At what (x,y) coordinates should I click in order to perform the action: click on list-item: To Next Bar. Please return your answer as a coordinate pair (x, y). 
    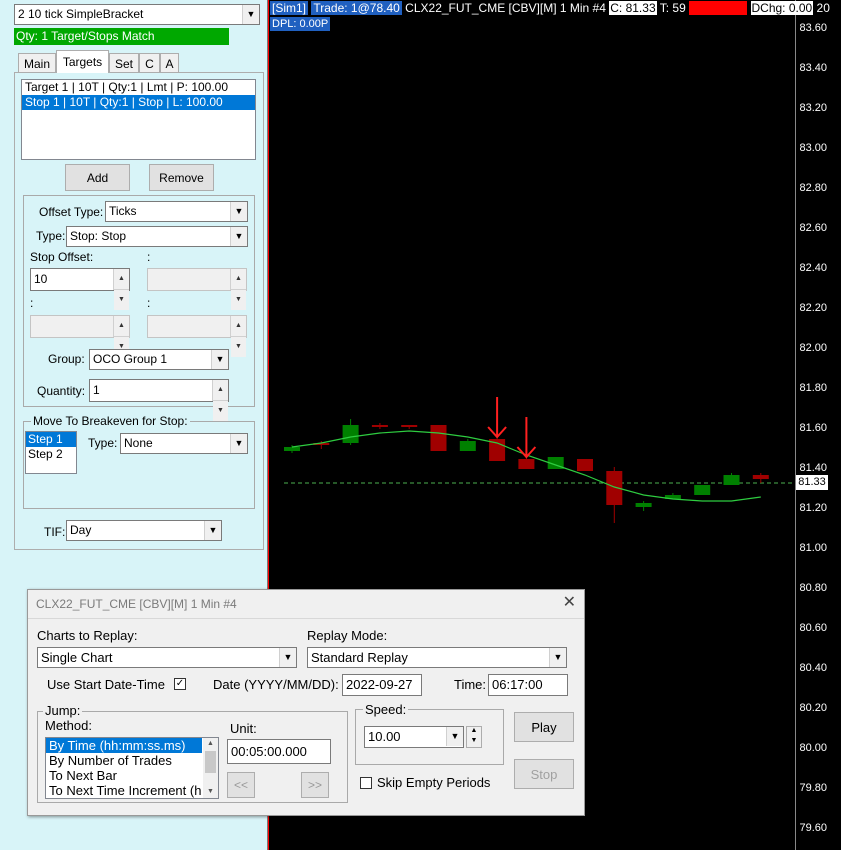
    Looking at the image, I should click on (132, 775).